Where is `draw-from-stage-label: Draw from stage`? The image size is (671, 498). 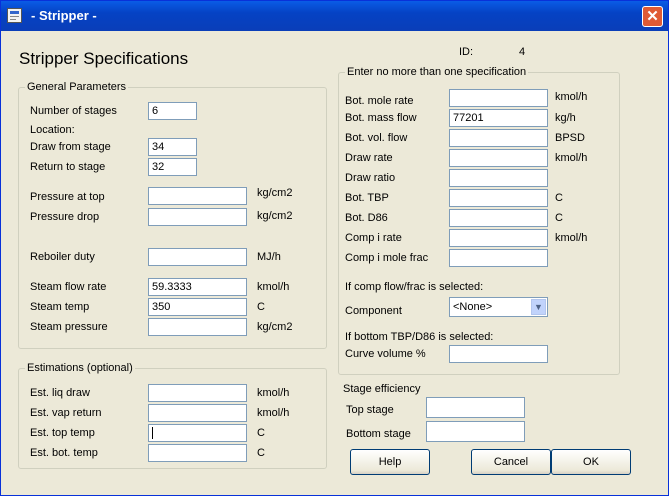
draw-from-stage-label: Draw from stage is located at coordinates (70, 147).